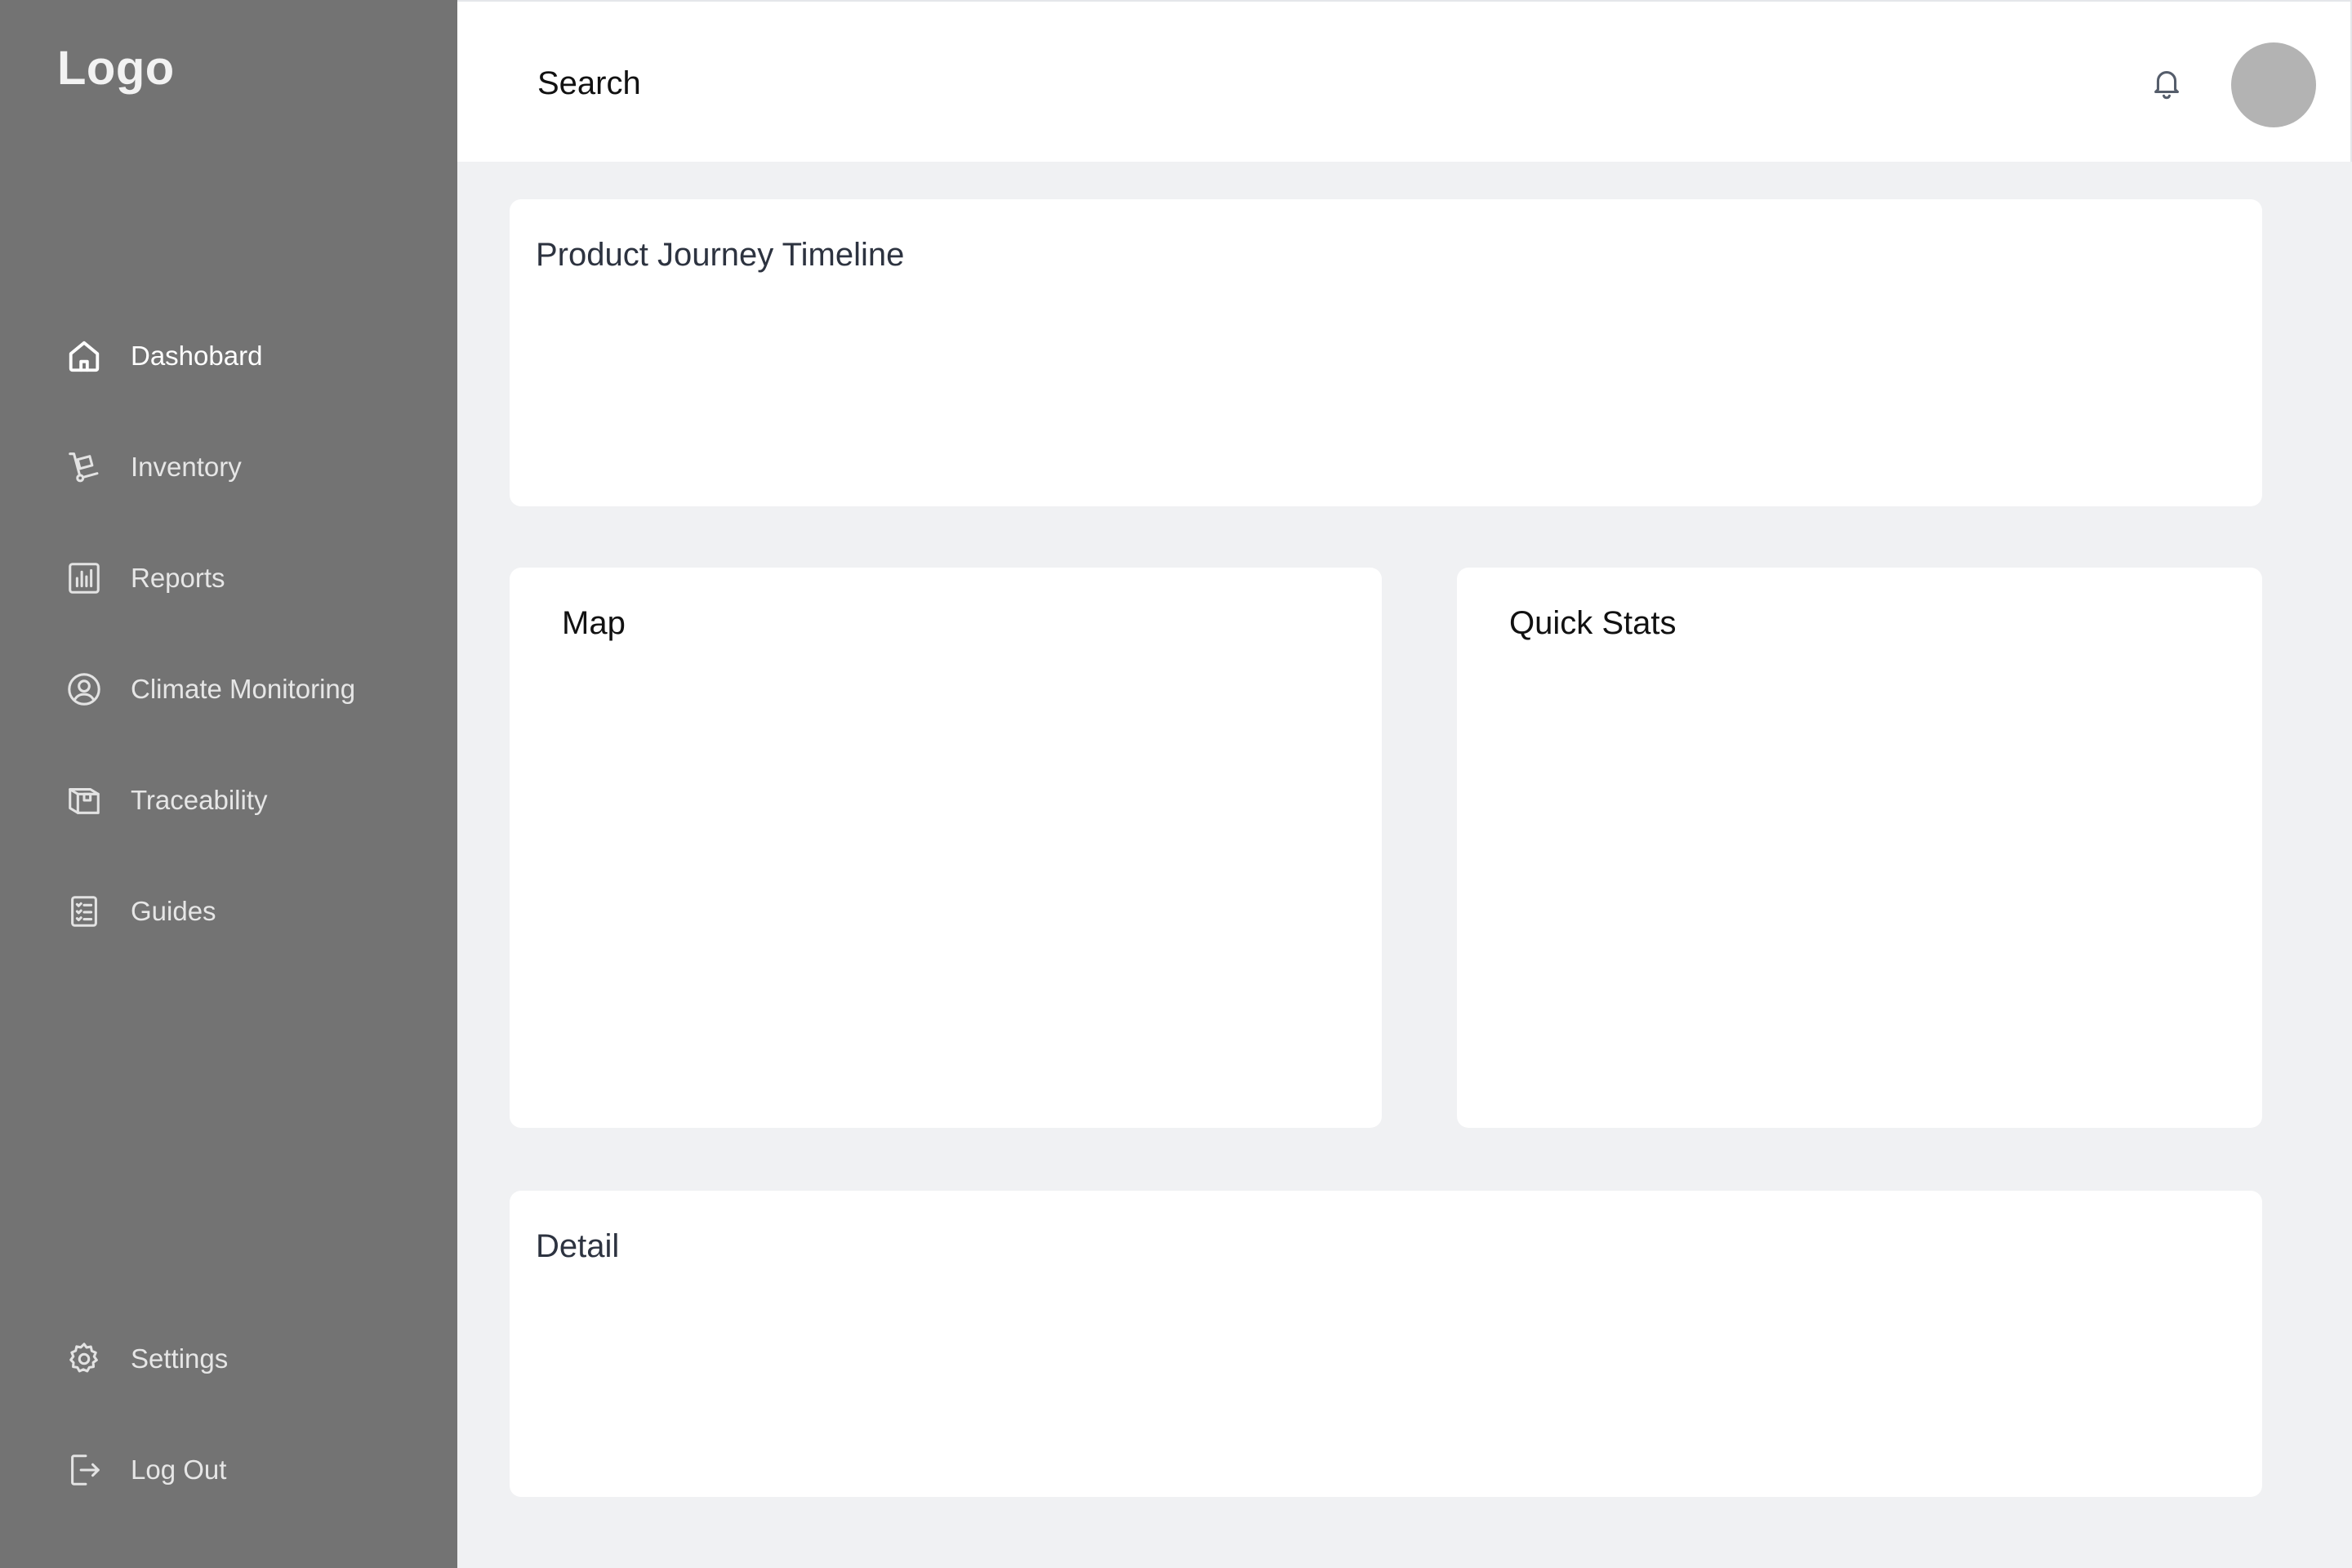 This screenshot has width=2352, height=1568. What do you see at coordinates (1386, 352) in the screenshot?
I see `product-journey-timeline-card: Product Journey Timeline` at bounding box center [1386, 352].